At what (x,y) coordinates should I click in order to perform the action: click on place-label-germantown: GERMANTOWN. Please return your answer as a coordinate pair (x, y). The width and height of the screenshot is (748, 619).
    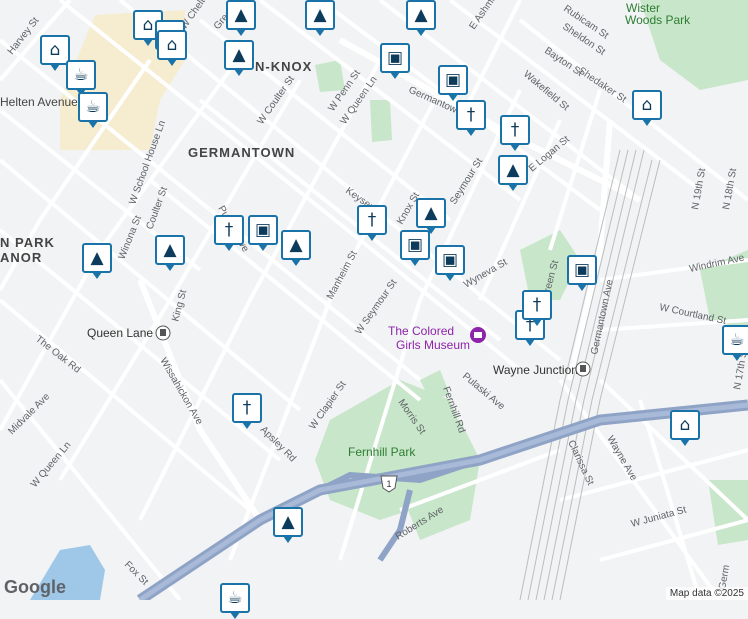
    Looking at the image, I should click on (241, 152).